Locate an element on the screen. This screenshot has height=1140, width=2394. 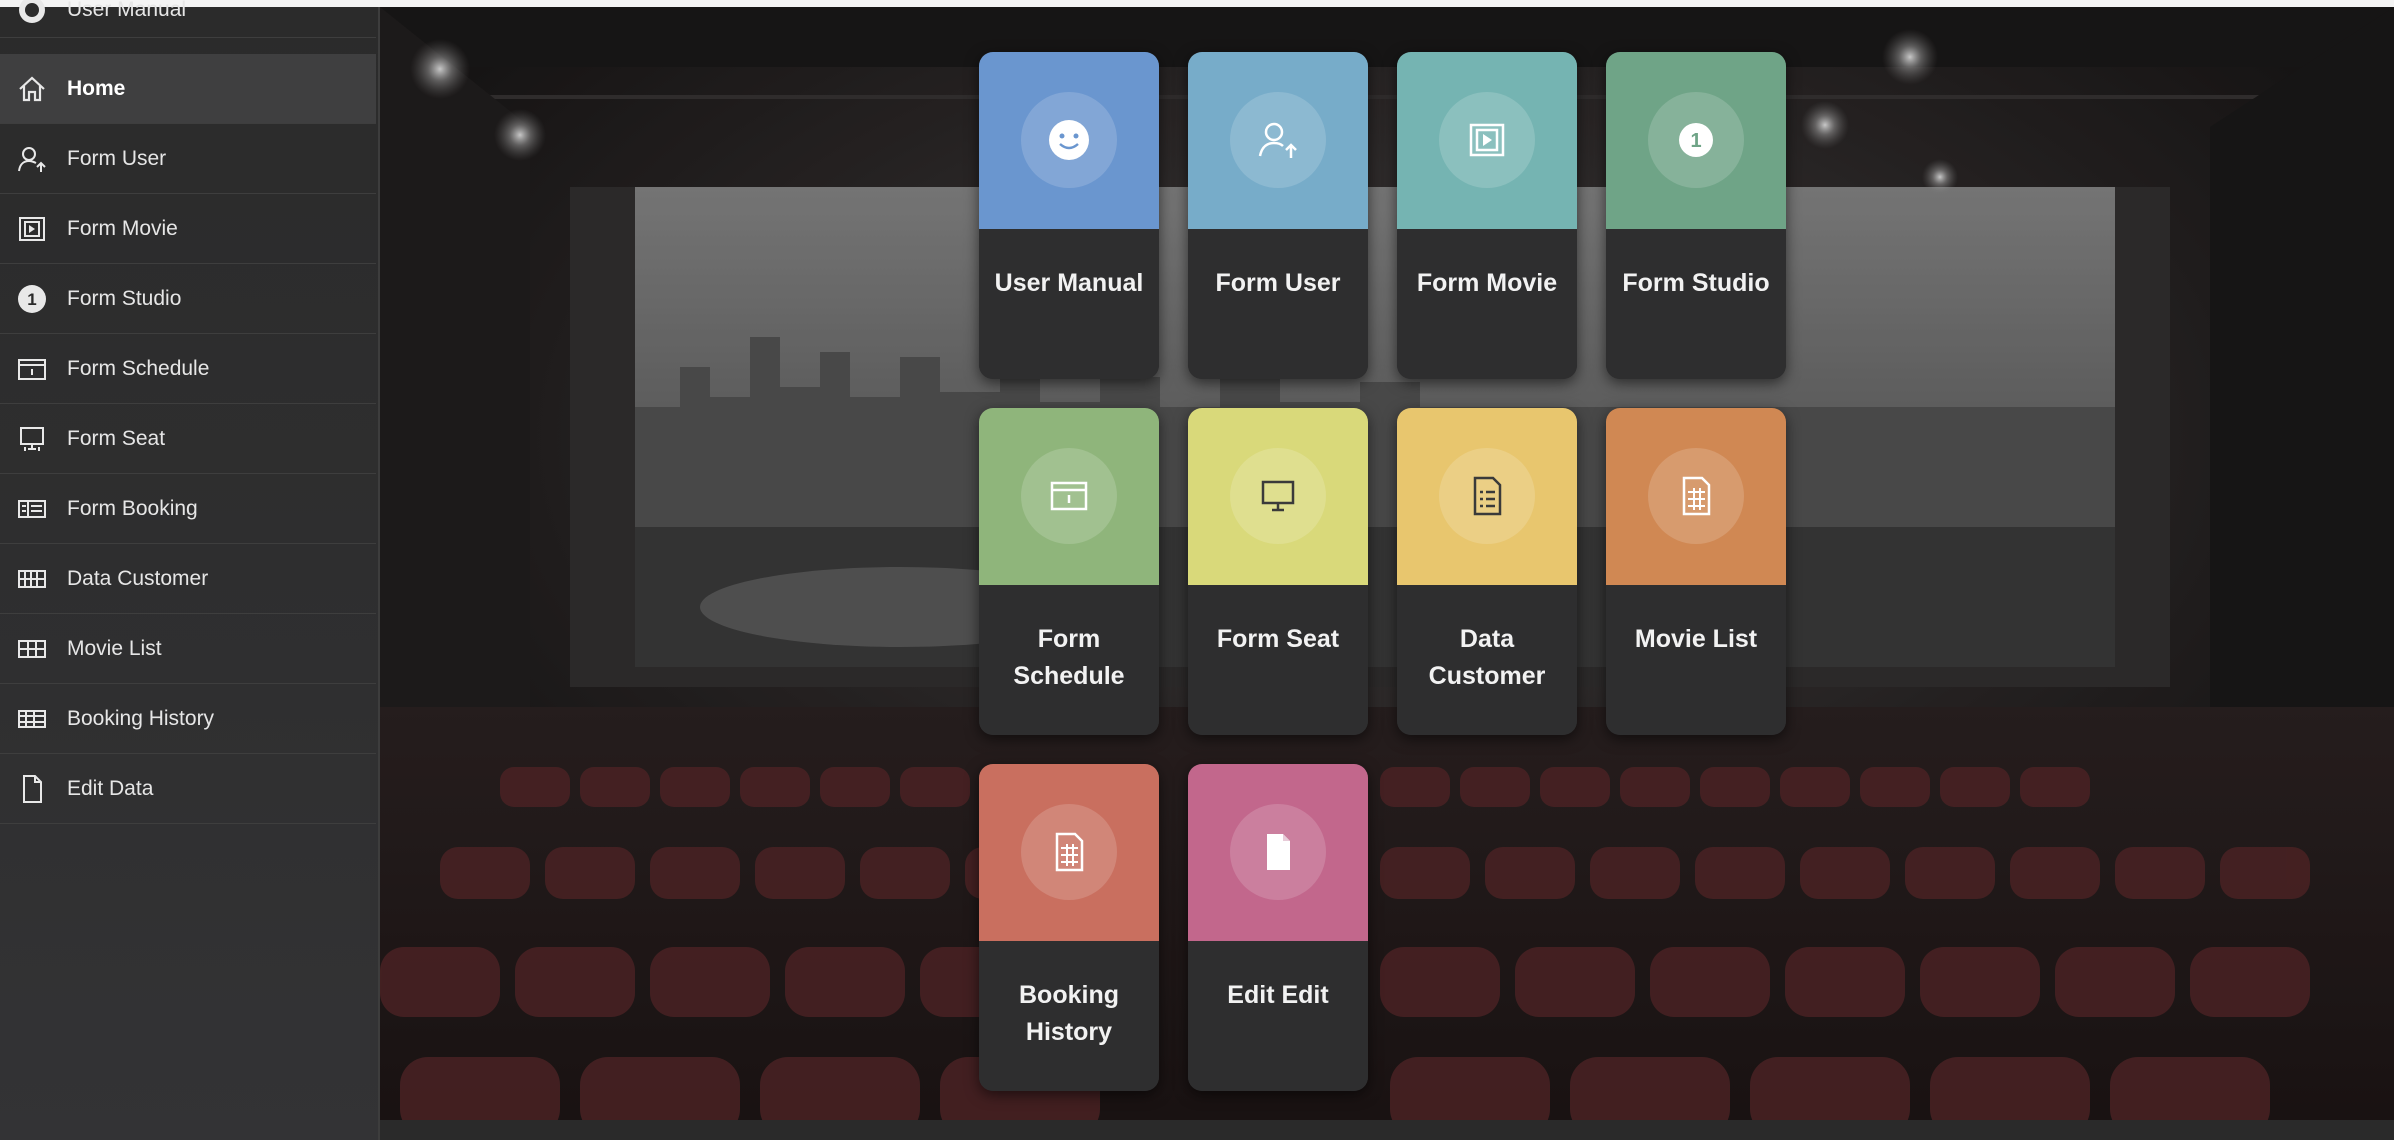
sidebar-item-label: Form Movie is located at coordinates (122, 228).